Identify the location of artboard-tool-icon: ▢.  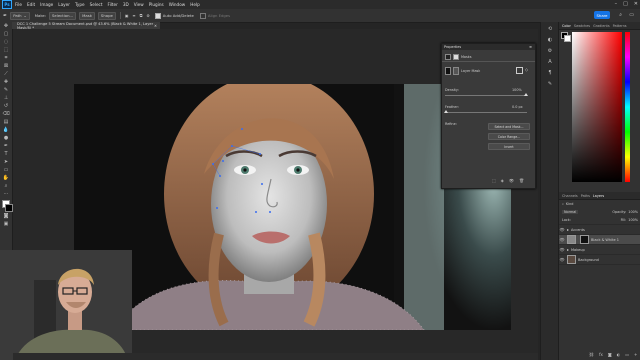
(6, 34).